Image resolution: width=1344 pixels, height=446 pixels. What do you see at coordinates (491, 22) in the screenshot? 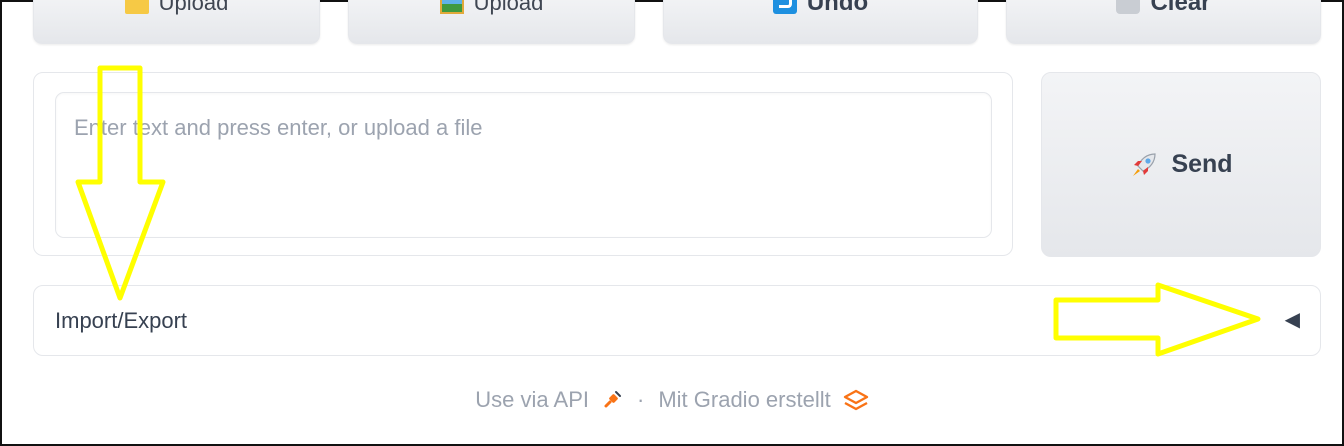
I see `upload-image-button: Upload` at bounding box center [491, 22].